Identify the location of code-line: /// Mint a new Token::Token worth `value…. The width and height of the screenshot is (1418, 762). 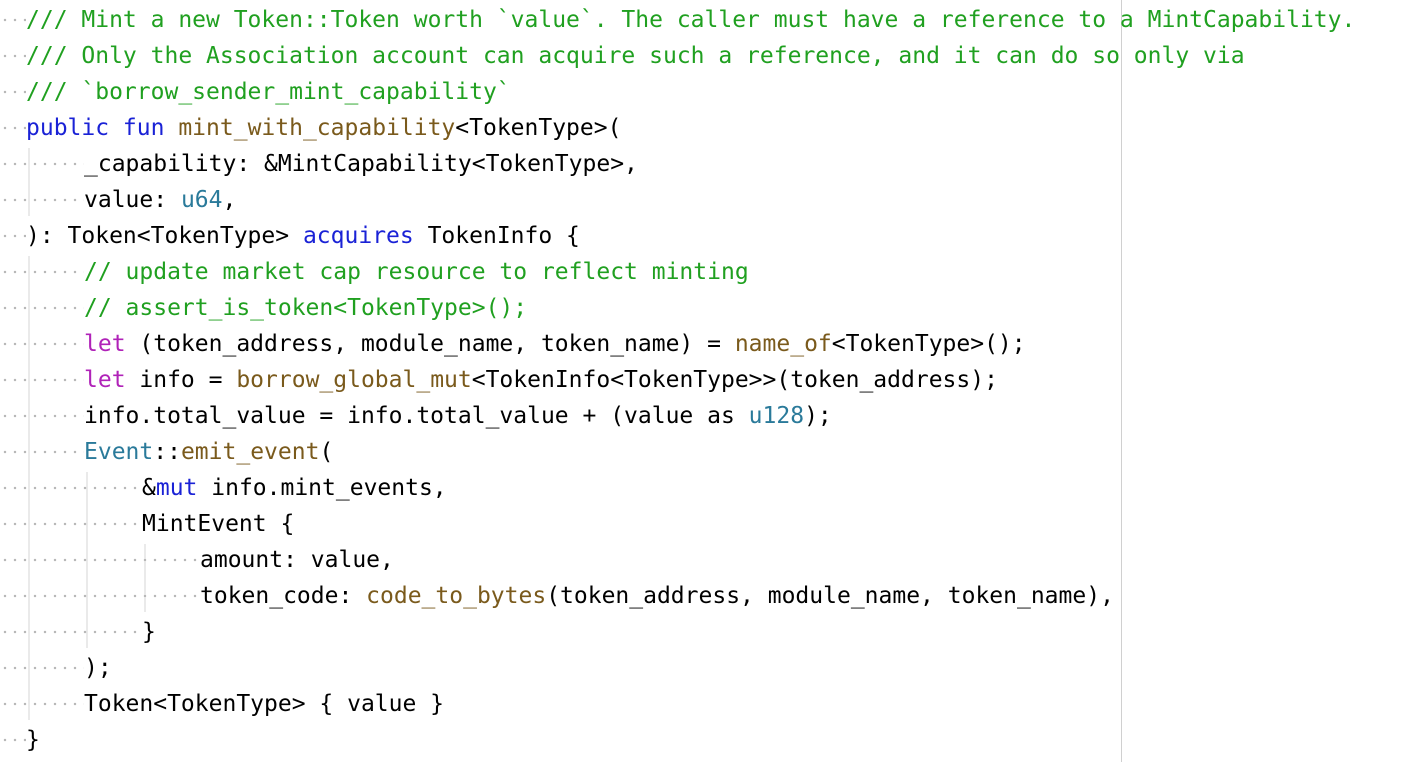
(677, 20).